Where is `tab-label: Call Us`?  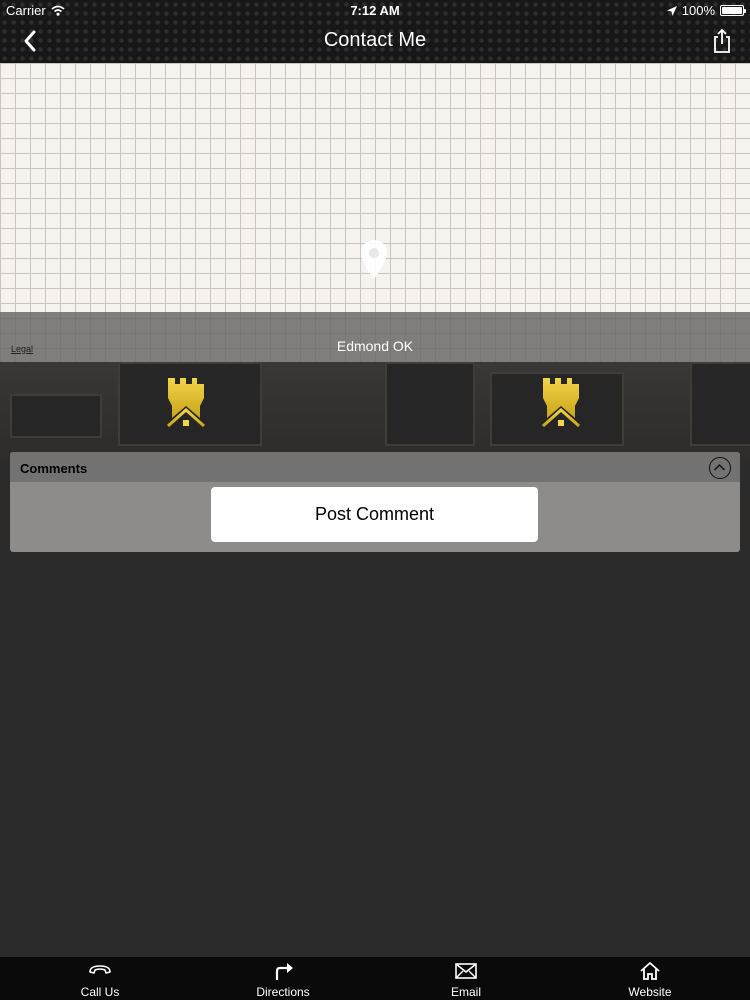
tab-label: Call Us is located at coordinates (100, 992).